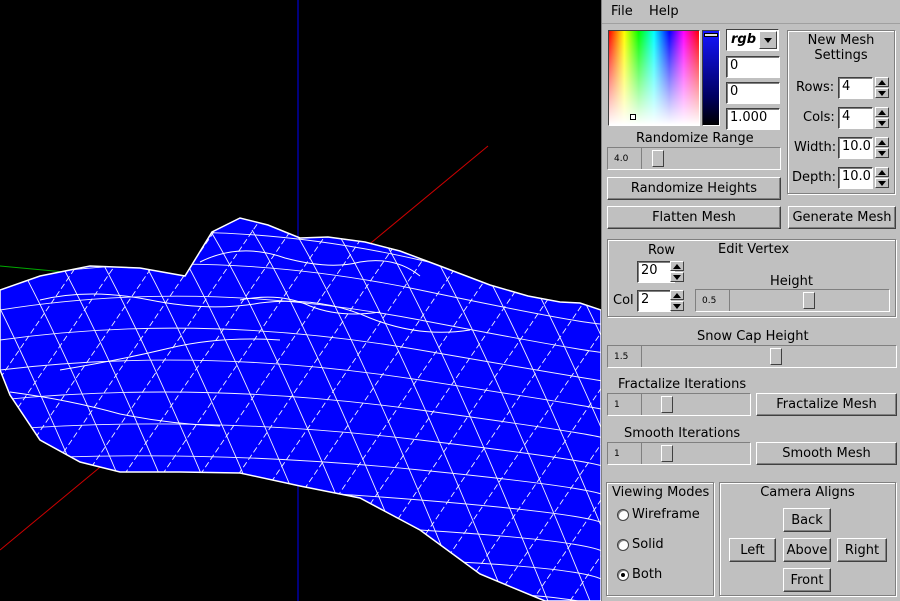  What do you see at coordinates (622, 11) in the screenshot?
I see `menu-file: File` at bounding box center [622, 11].